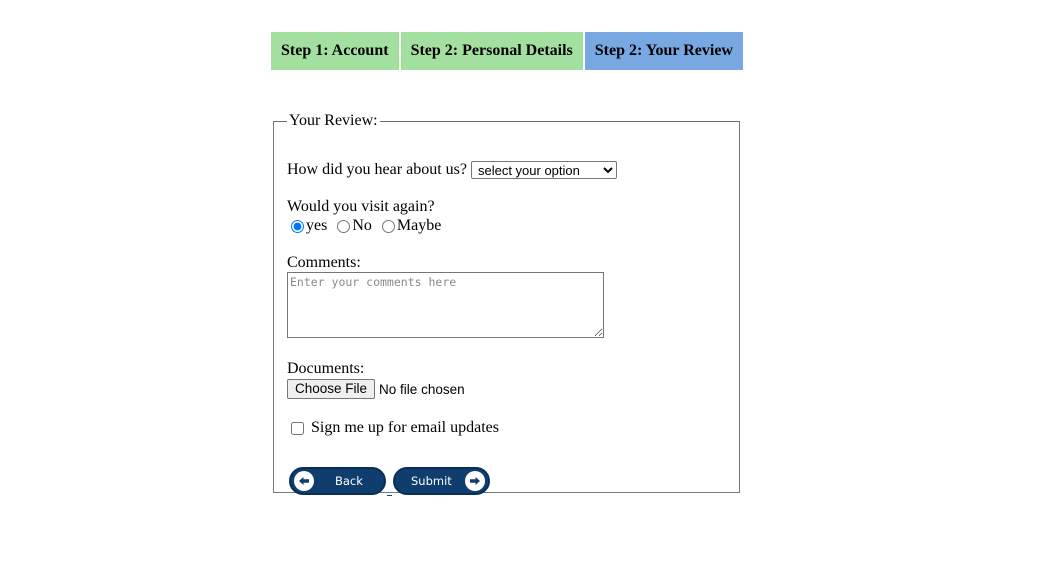 The height and width of the screenshot is (584, 1057). What do you see at coordinates (317, 225) in the screenshot?
I see `visit-option-yes-label: yes` at bounding box center [317, 225].